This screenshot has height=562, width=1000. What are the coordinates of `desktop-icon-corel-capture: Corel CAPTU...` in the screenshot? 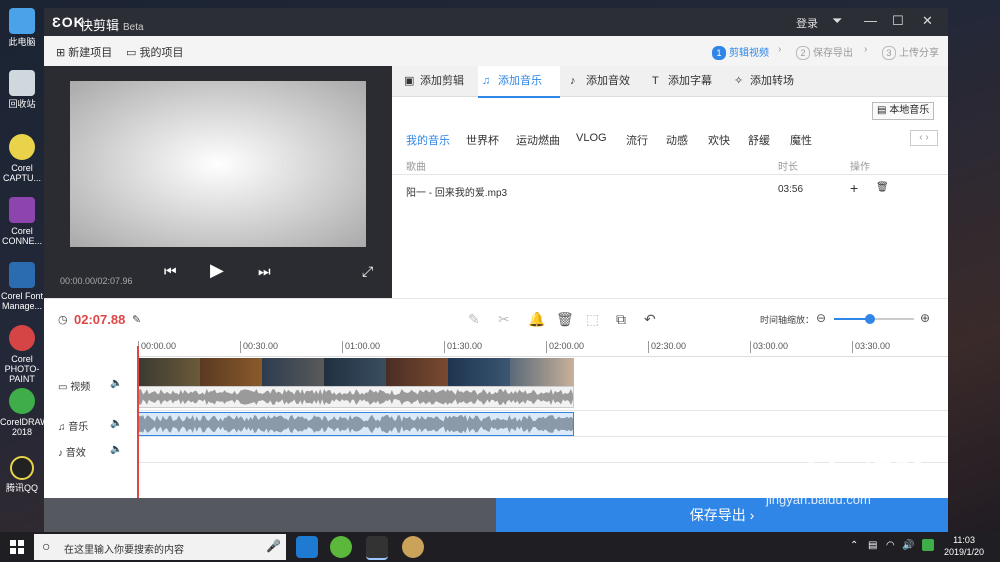 It's located at (22, 158).